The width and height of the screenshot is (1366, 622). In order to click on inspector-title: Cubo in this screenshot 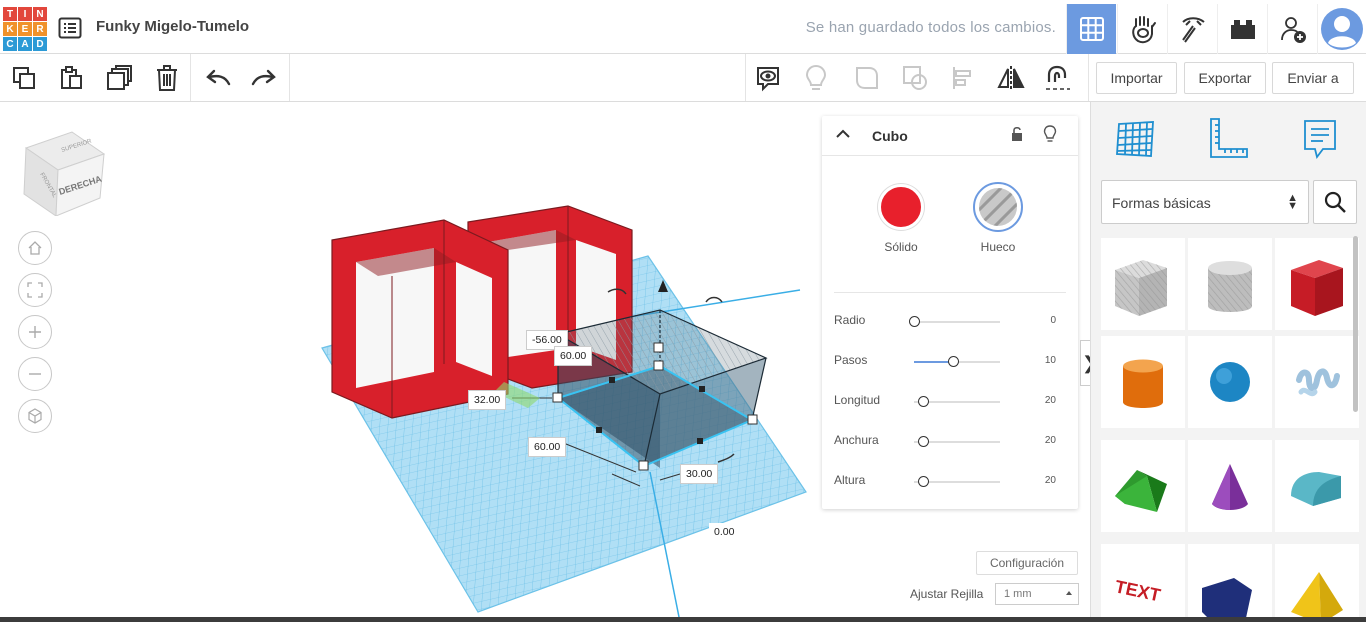, I will do `click(890, 136)`.